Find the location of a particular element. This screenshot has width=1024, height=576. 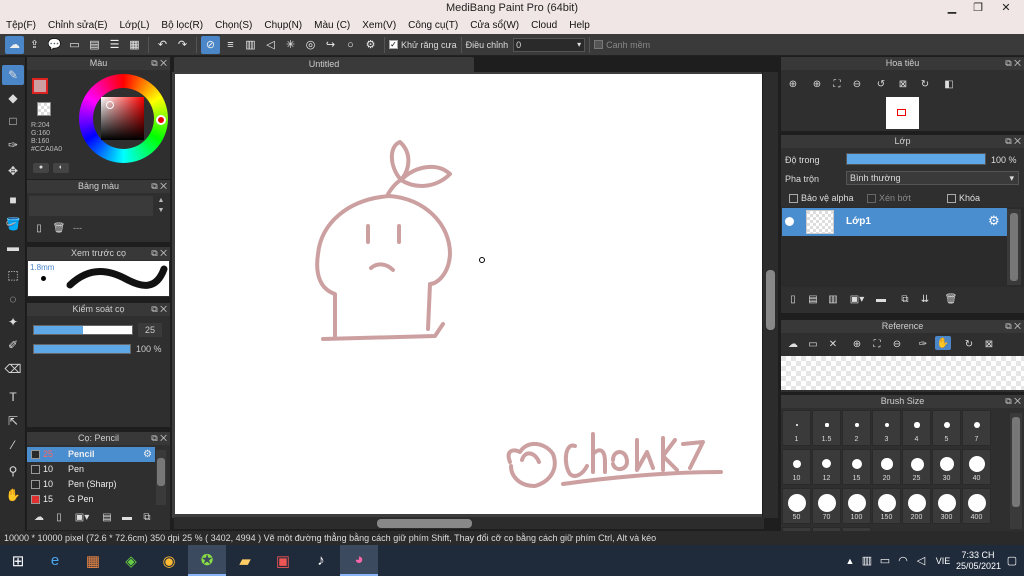

brush-size-value: 25 is located at coordinates (150, 330).